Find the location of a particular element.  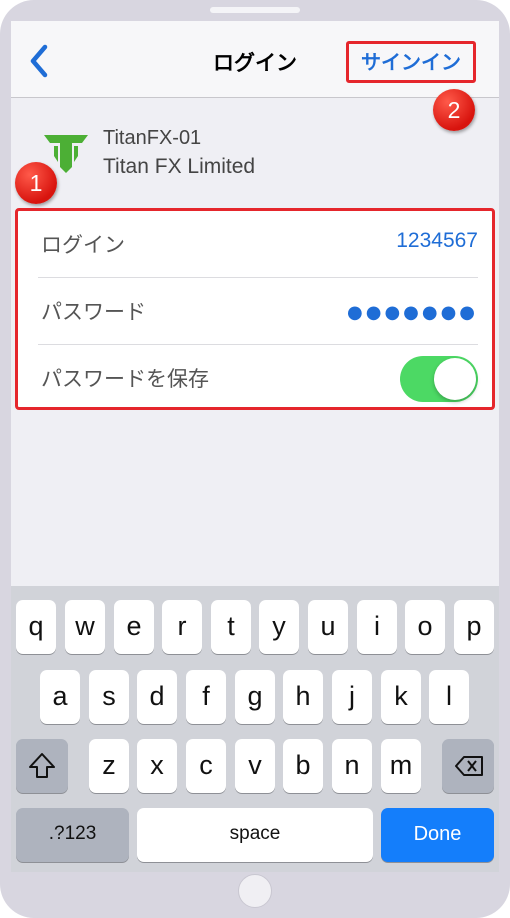

key-c: c is located at coordinates (206, 766).